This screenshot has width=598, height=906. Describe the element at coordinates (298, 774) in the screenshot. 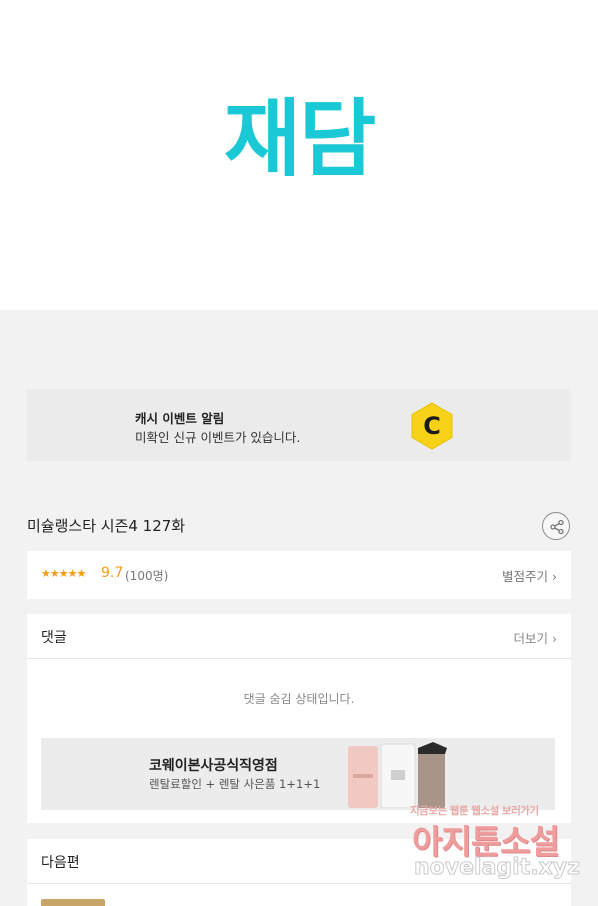

I see `ad-banner: 코웨이본사공식직영점 렌탈료할인 + 렌탈 사은품 1+1+1` at that location.